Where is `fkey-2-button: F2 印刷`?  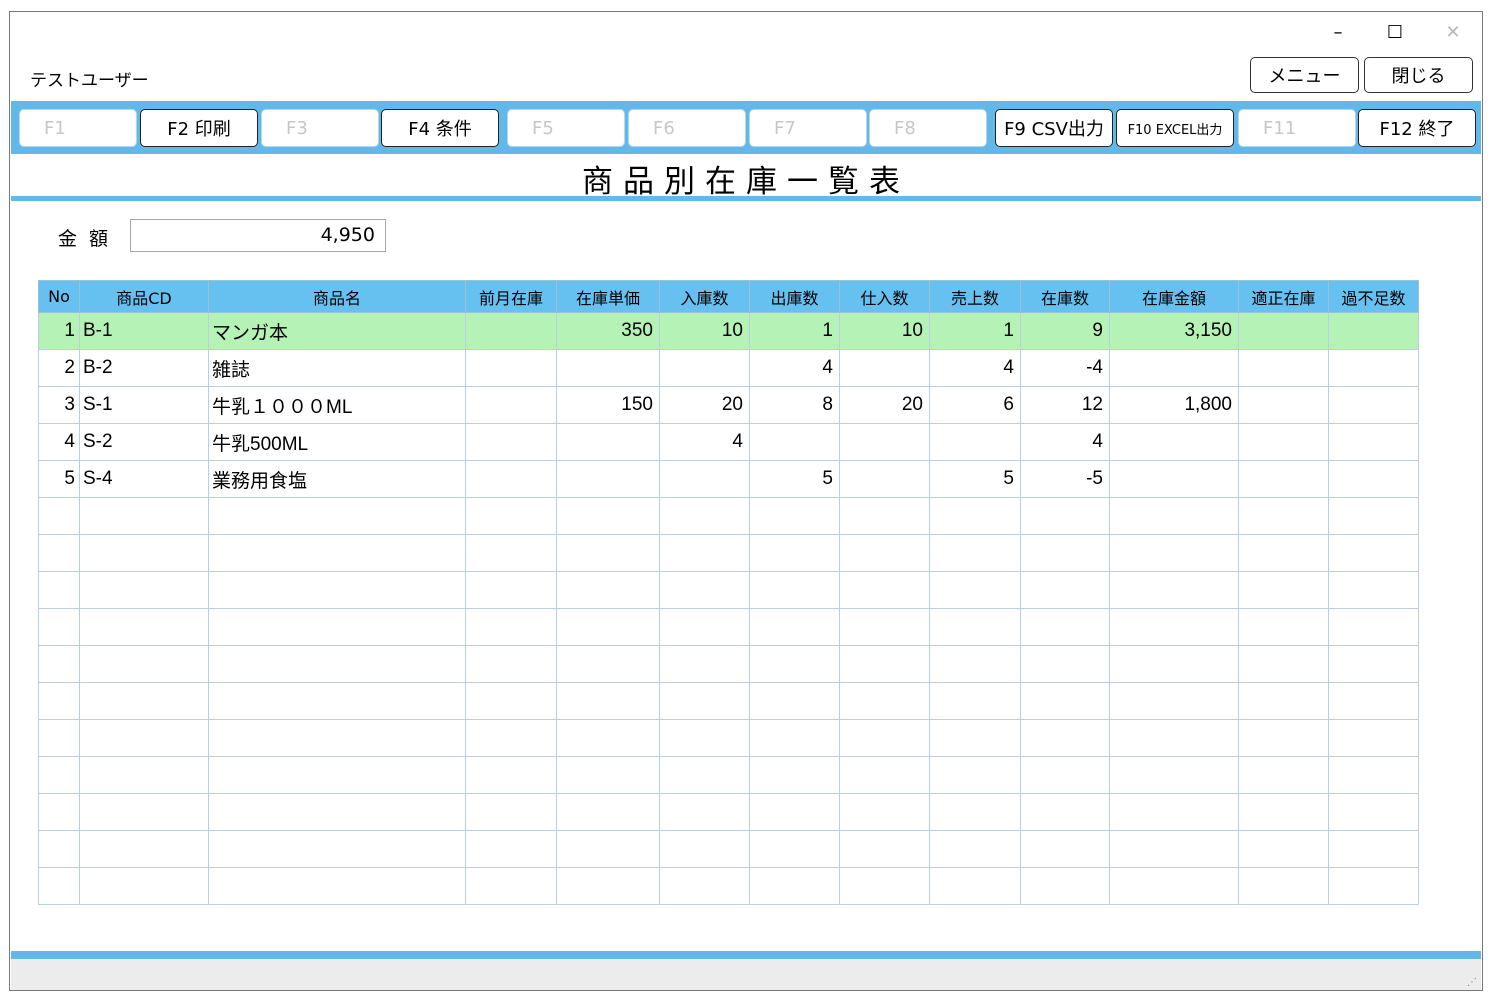
fkey-2-button: F2 印刷 is located at coordinates (199, 128).